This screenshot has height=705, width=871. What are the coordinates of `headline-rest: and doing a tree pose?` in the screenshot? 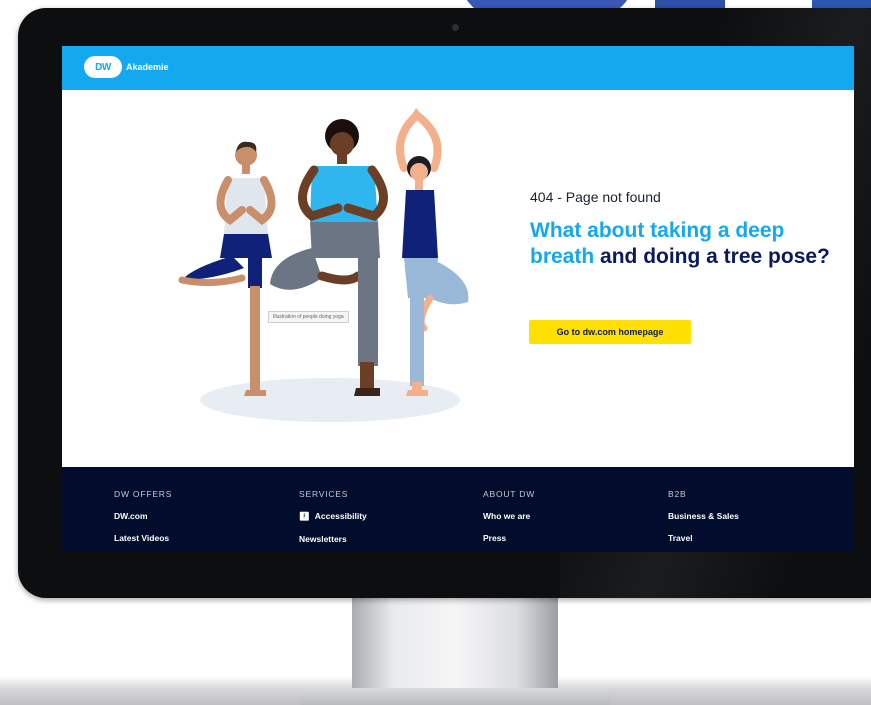 It's located at (712, 256).